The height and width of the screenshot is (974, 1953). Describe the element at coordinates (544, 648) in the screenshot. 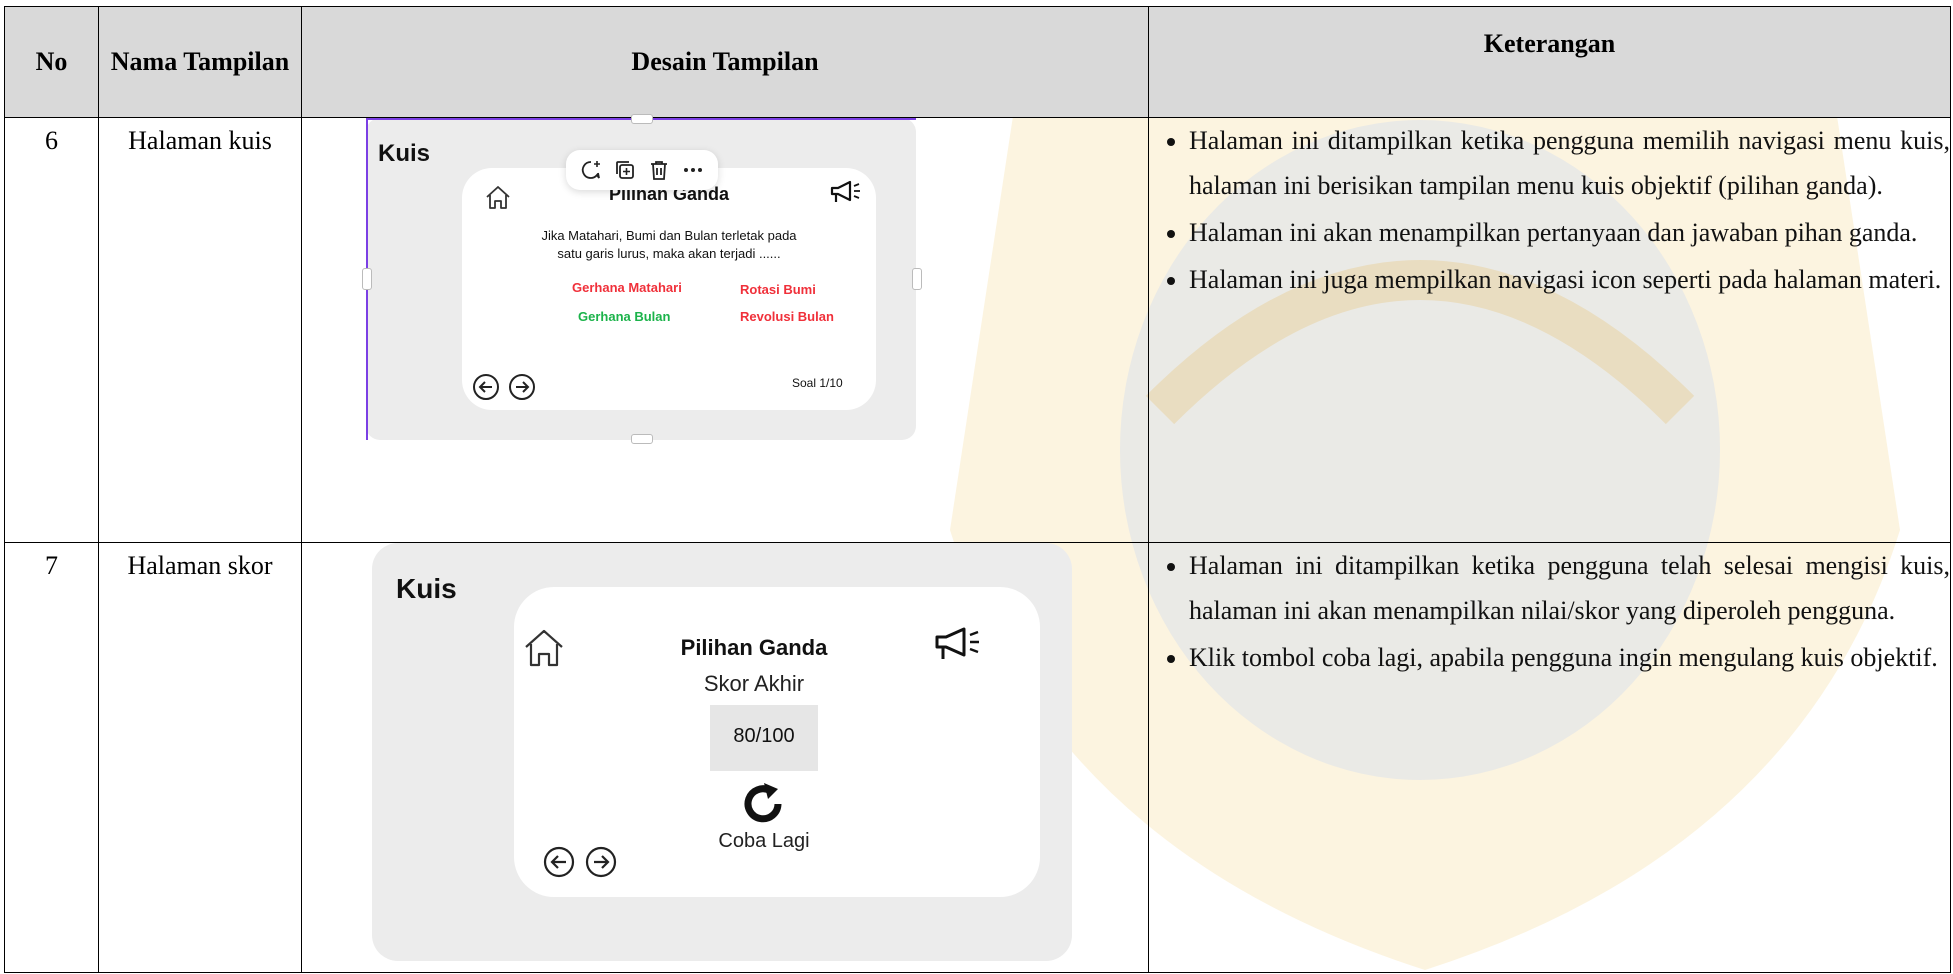

I see `home-icon` at that location.